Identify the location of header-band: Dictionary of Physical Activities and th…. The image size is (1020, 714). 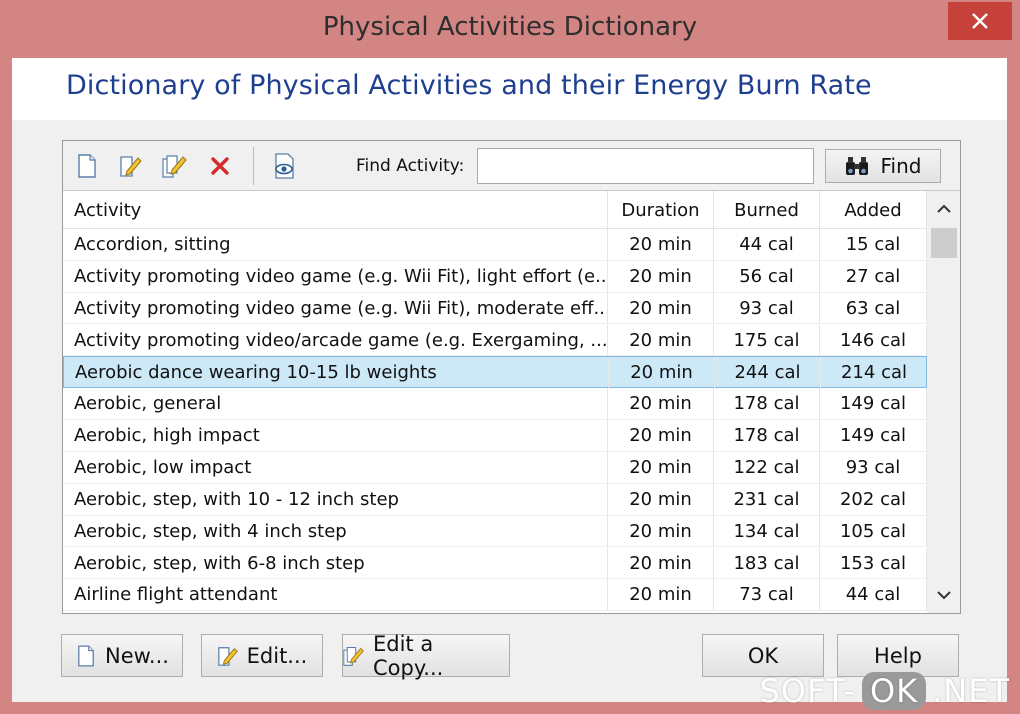
(509, 89).